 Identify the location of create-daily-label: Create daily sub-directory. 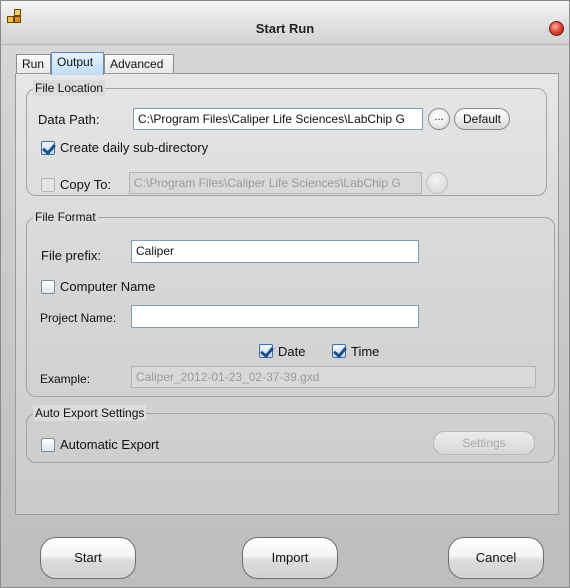
(134, 147).